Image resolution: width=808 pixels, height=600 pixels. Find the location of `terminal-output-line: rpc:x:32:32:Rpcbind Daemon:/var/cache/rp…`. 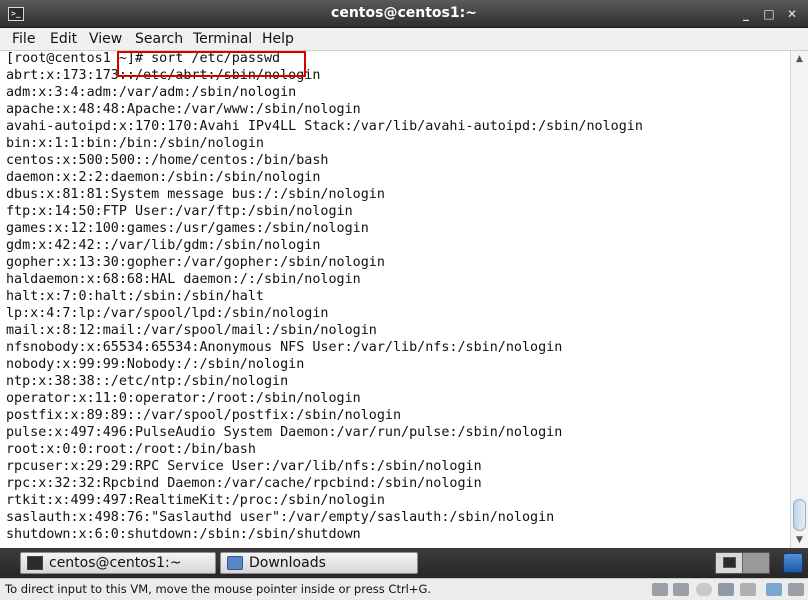

terminal-output-line: rpc:x:32:32:Rpcbind Daemon:/var/cache/rp… is located at coordinates (244, 483).